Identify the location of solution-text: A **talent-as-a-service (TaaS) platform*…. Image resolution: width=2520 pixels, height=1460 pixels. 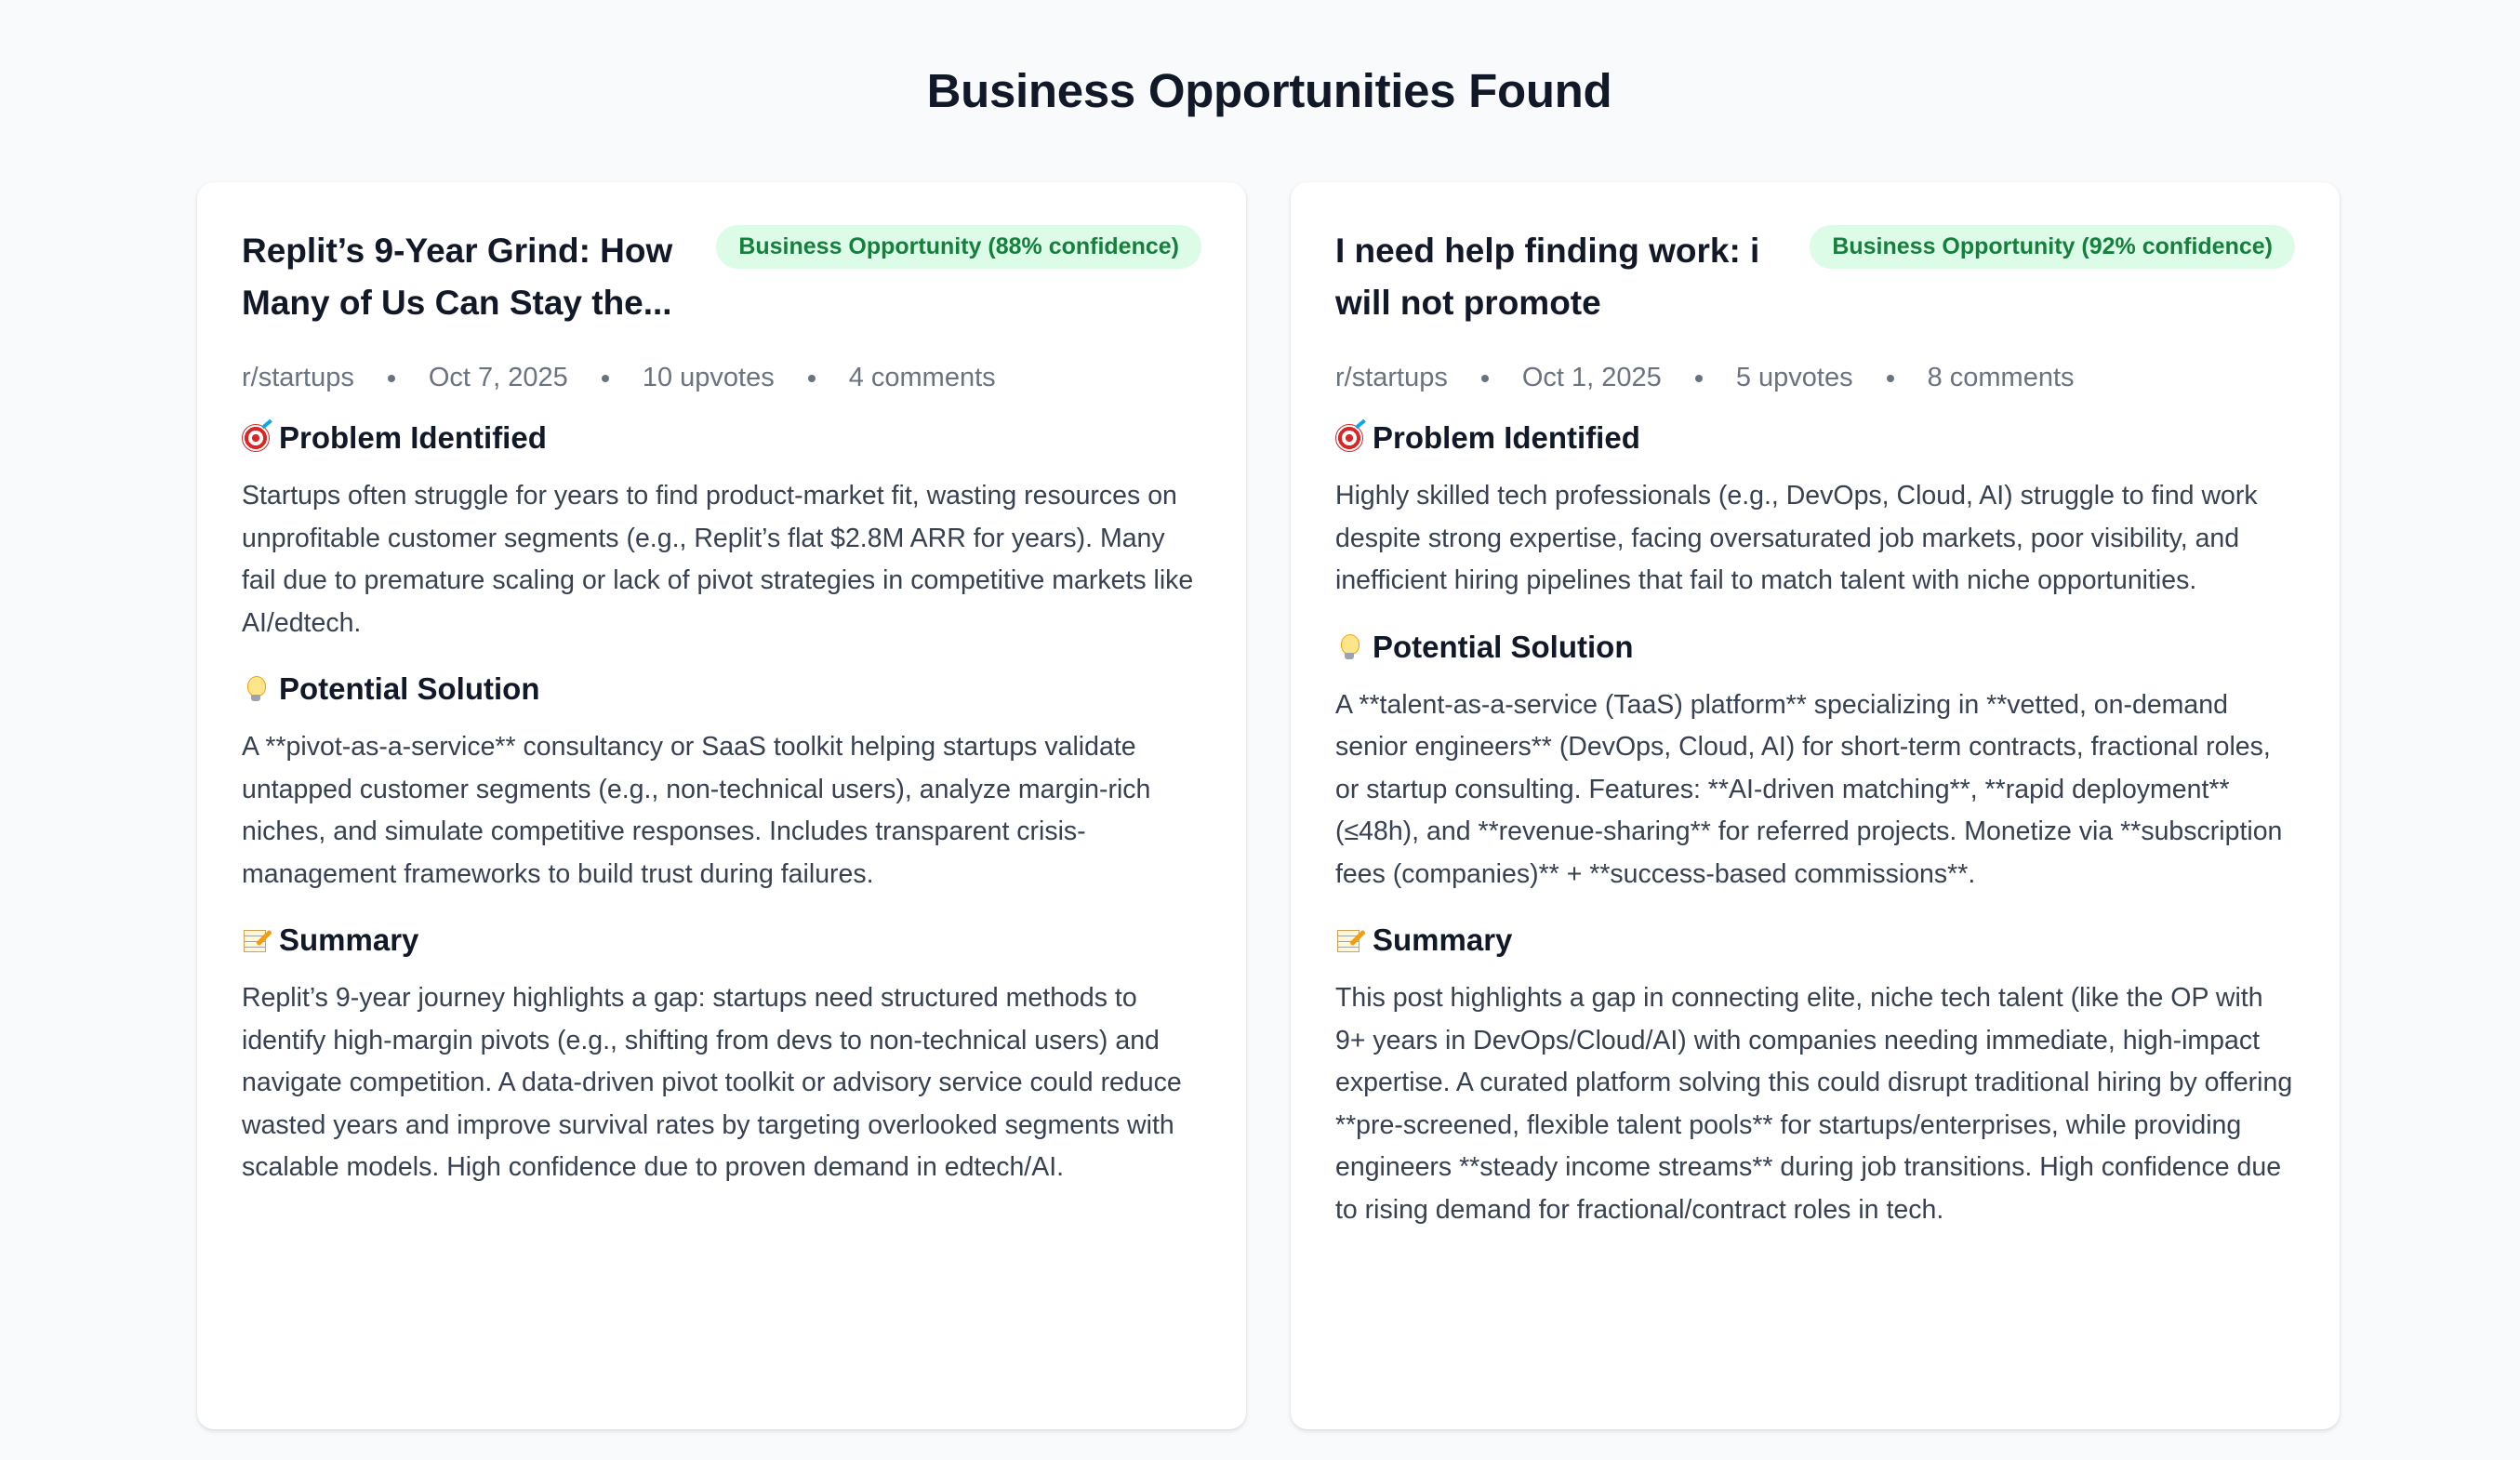
(1809, 789).